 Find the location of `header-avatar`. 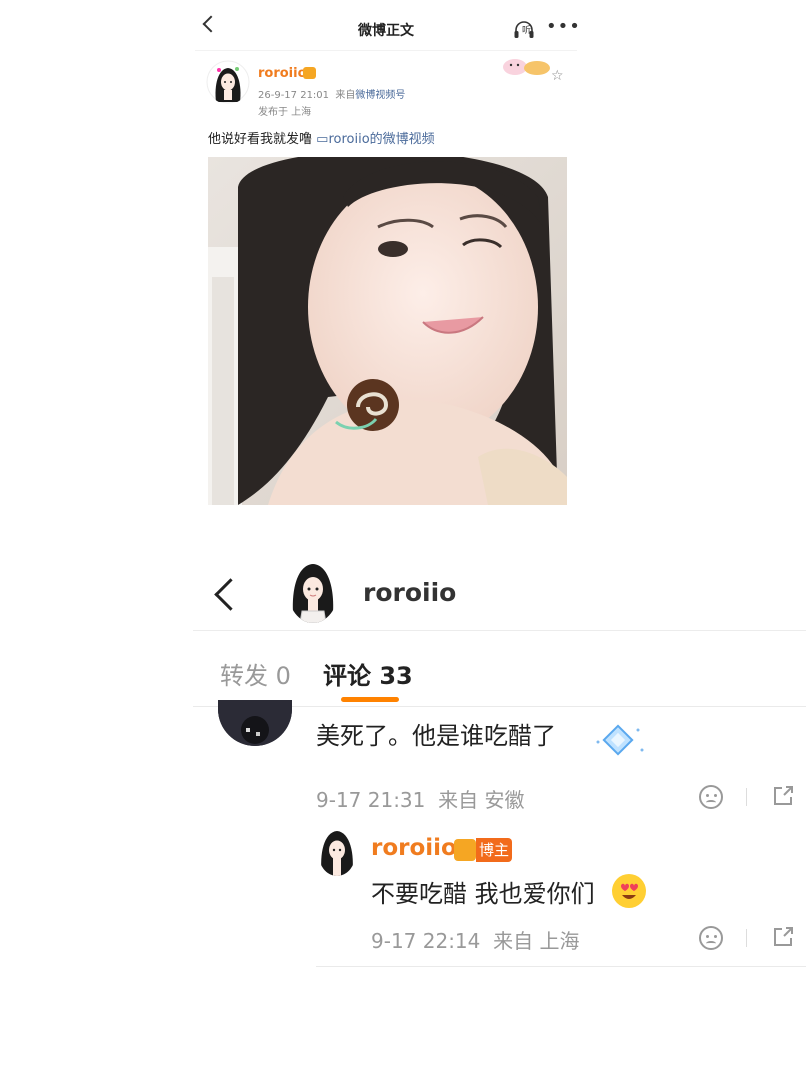

header-avatar is located at coordinates (313, 591).